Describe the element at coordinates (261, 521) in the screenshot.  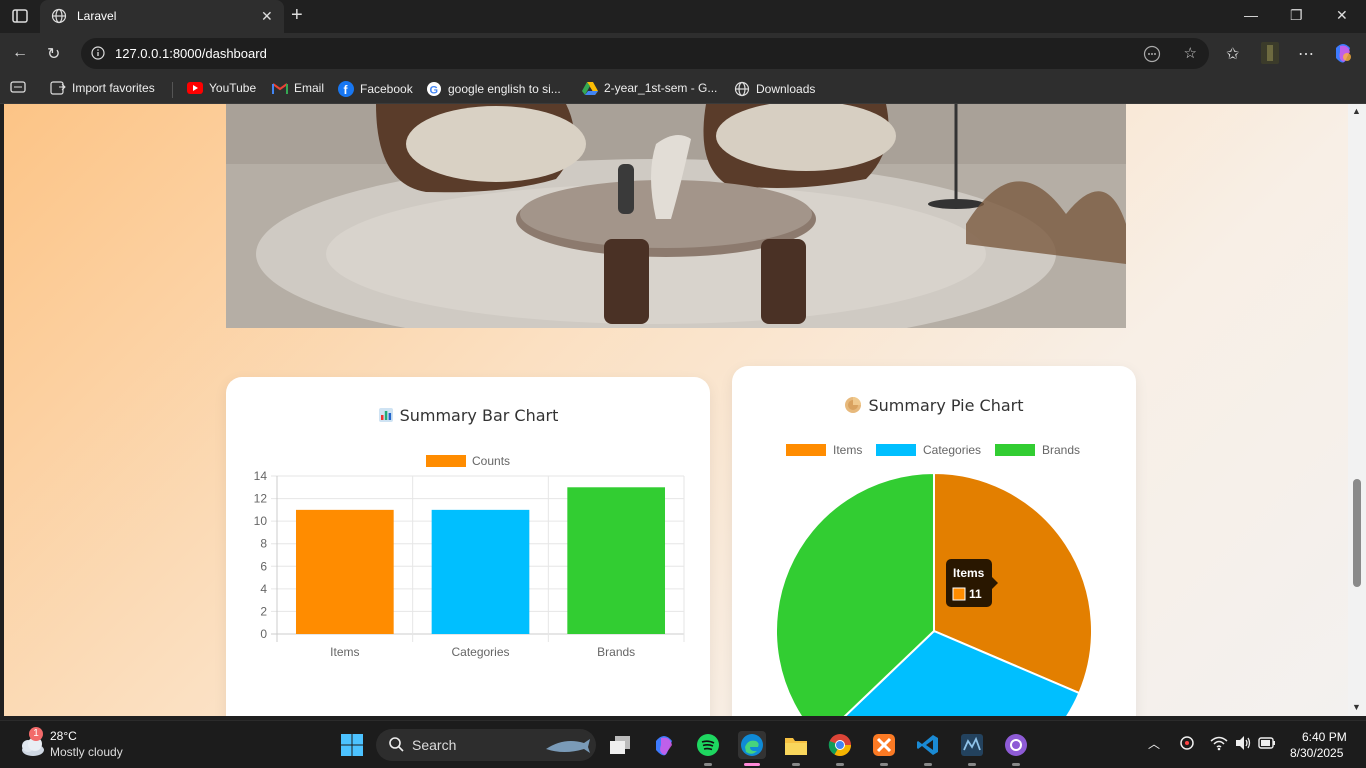
I see `bar-ytick-label: 10` at that location.